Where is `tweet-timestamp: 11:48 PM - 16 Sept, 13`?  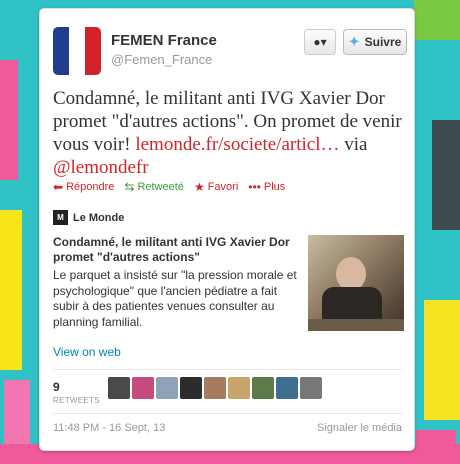 tweet-timestamp: 11:48 PM - 16 Sept, 13 is located at coordinates (109, 428).